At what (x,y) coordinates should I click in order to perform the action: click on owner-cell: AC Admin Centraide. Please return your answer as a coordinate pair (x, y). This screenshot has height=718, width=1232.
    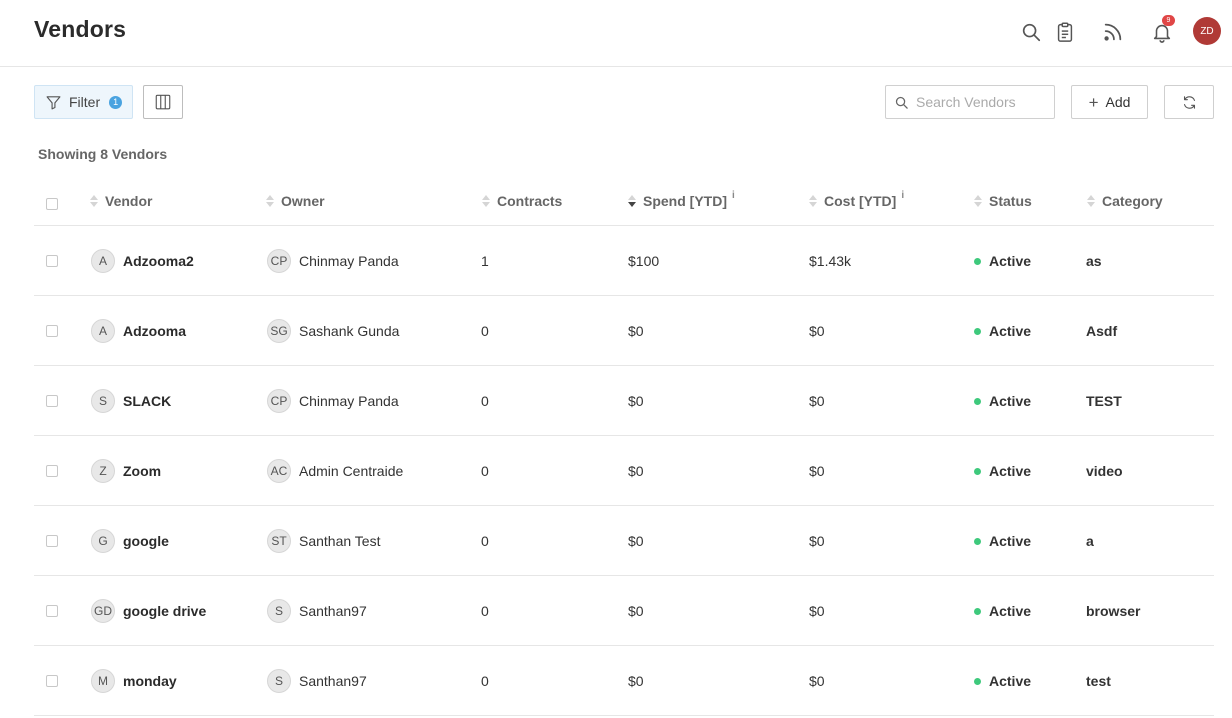
    Looking at the image, I should click on (335, 471).